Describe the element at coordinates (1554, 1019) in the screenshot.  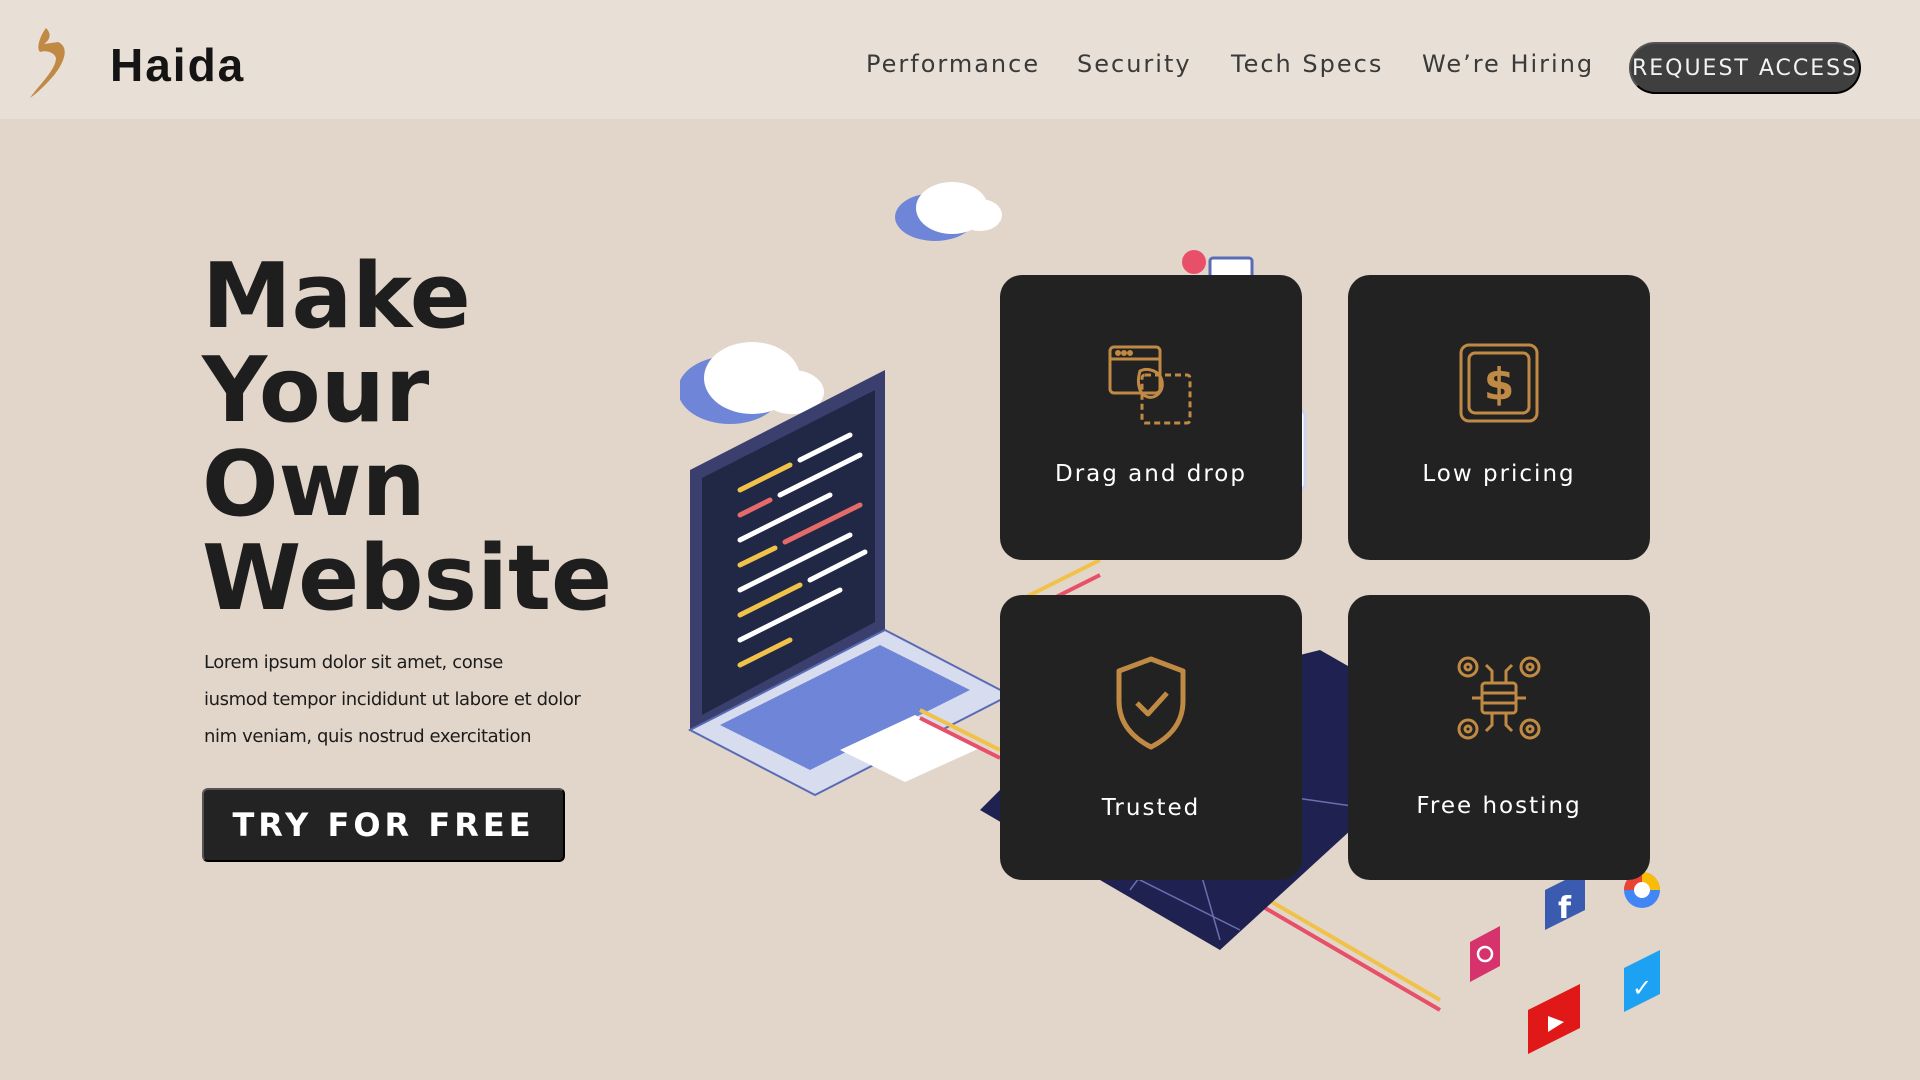
I see `youtube-icon` at that location.